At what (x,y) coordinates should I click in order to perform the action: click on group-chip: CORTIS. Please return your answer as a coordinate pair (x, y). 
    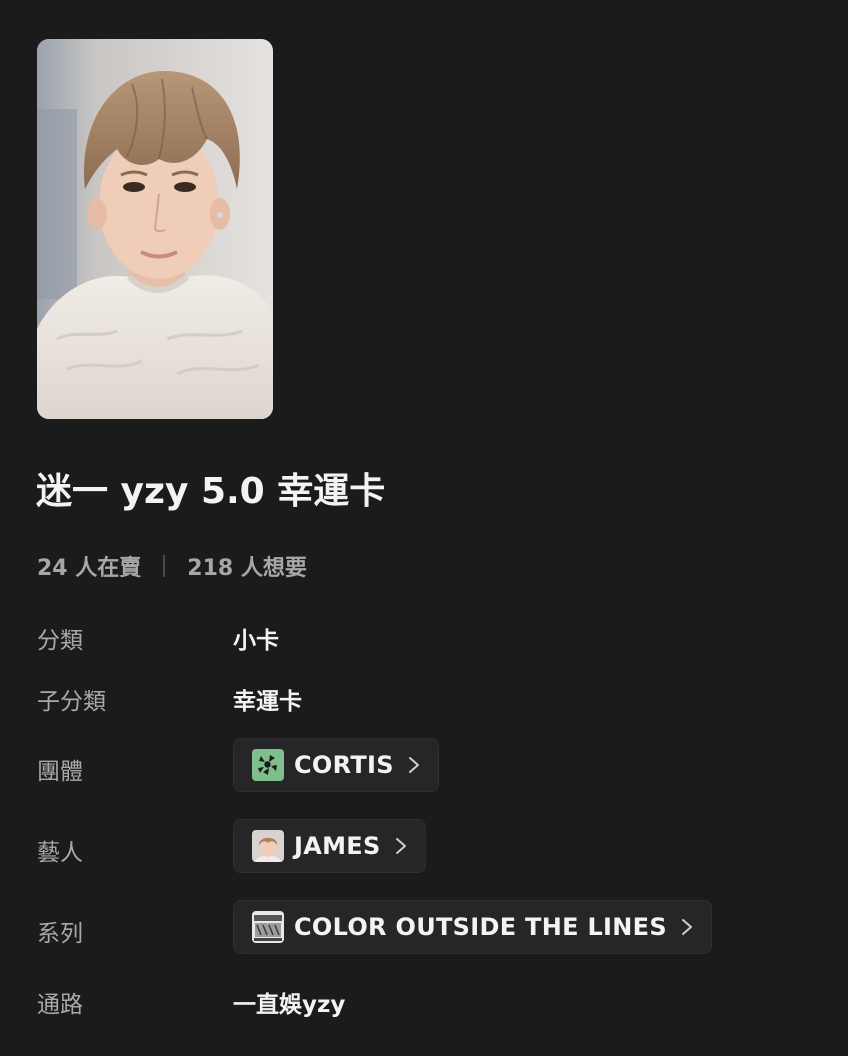
    Looking at the image, I should click on (336, 765).